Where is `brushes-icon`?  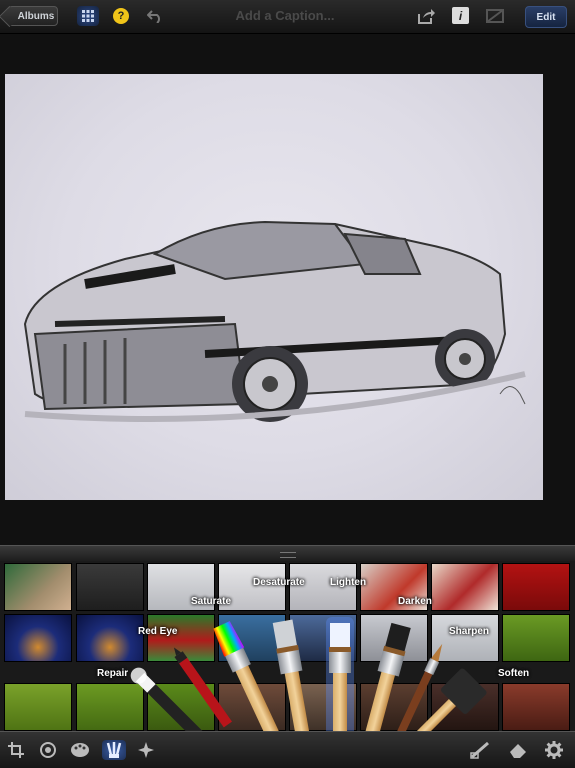 brushes-icon is located at coordinates (114, 750).